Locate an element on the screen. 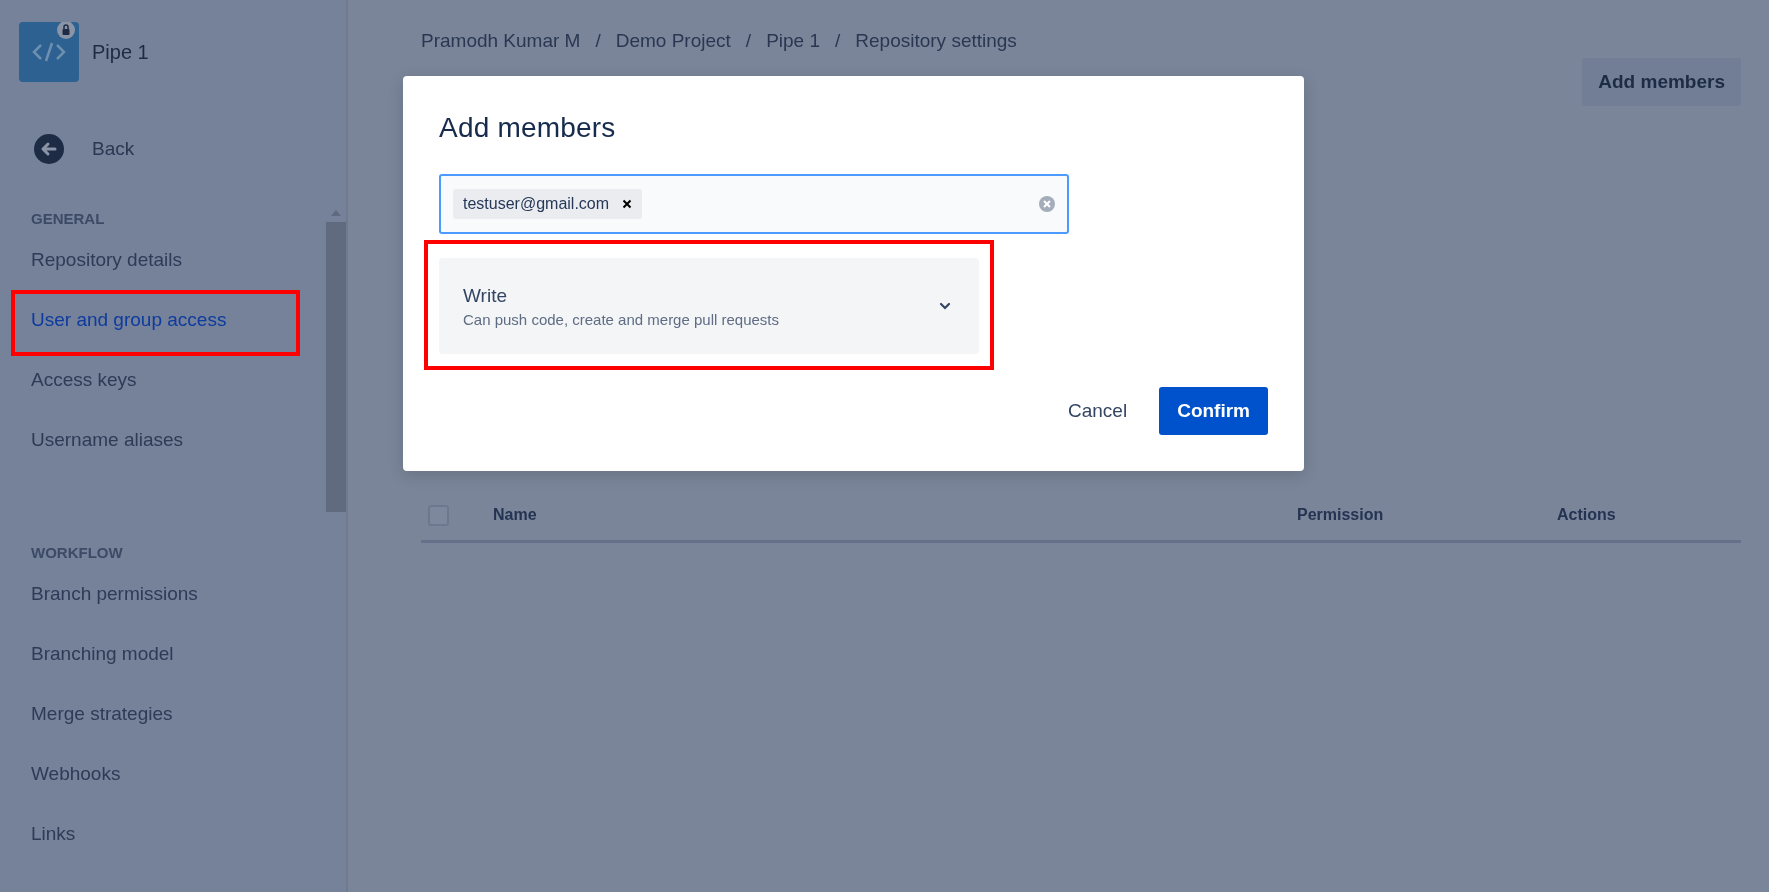 The height and width of the screenshot is (892, 1769). sidebar-item: Webhooks is located at coordinates (76, 774).